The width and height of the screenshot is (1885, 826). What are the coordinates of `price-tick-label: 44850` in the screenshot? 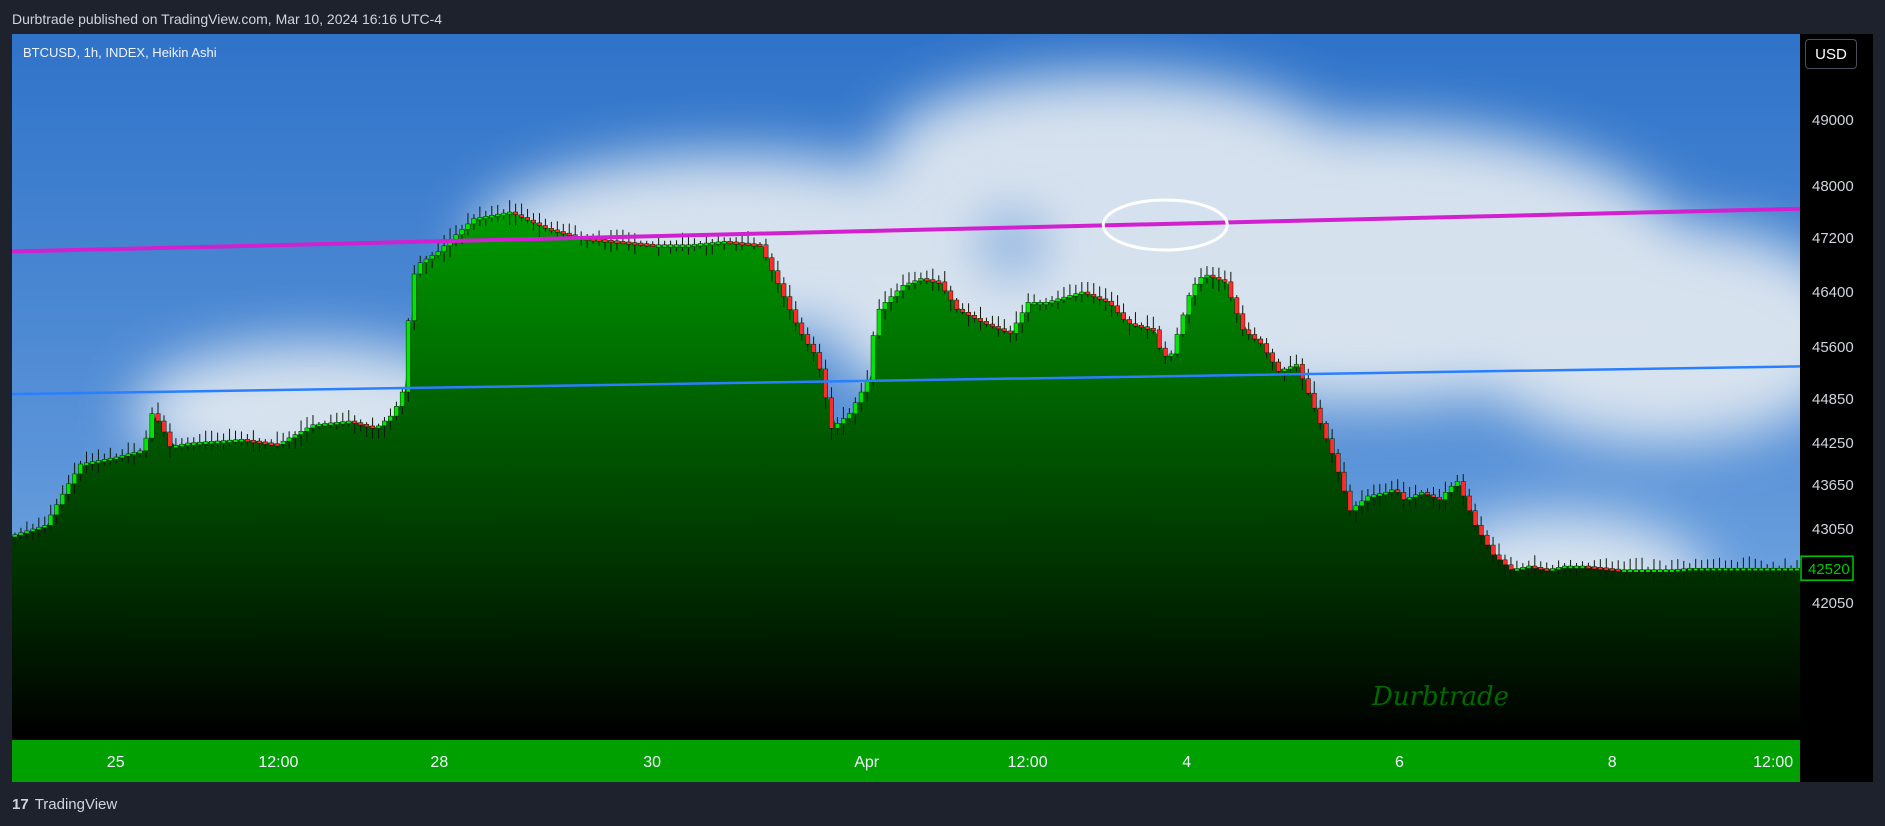 It's located at (1833, 399).